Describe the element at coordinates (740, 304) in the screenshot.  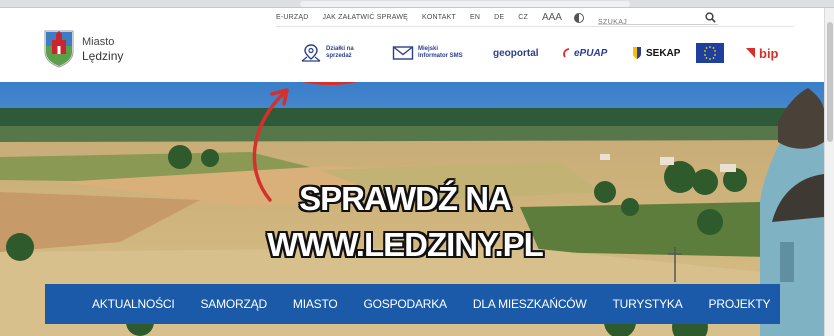
I see `nav-projekty: PROJEKTY` at that location.